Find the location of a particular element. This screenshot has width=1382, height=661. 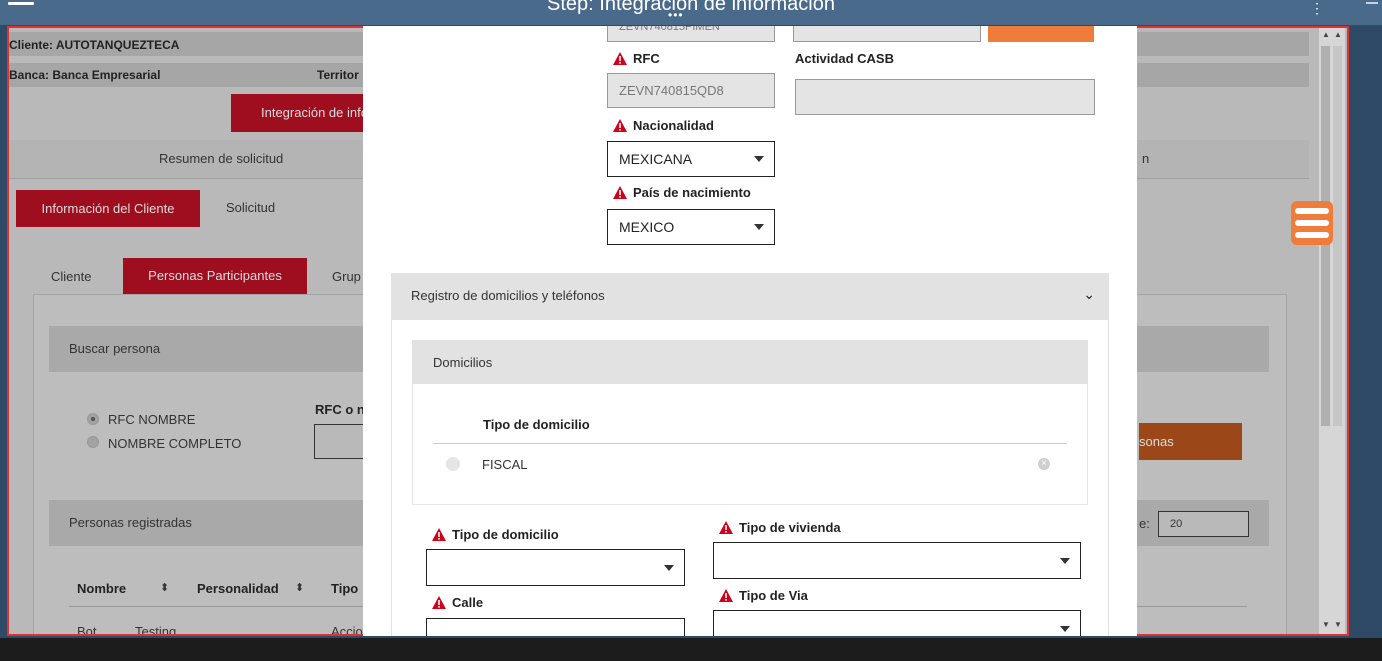

taskbar is located at coordinates (691, 649).